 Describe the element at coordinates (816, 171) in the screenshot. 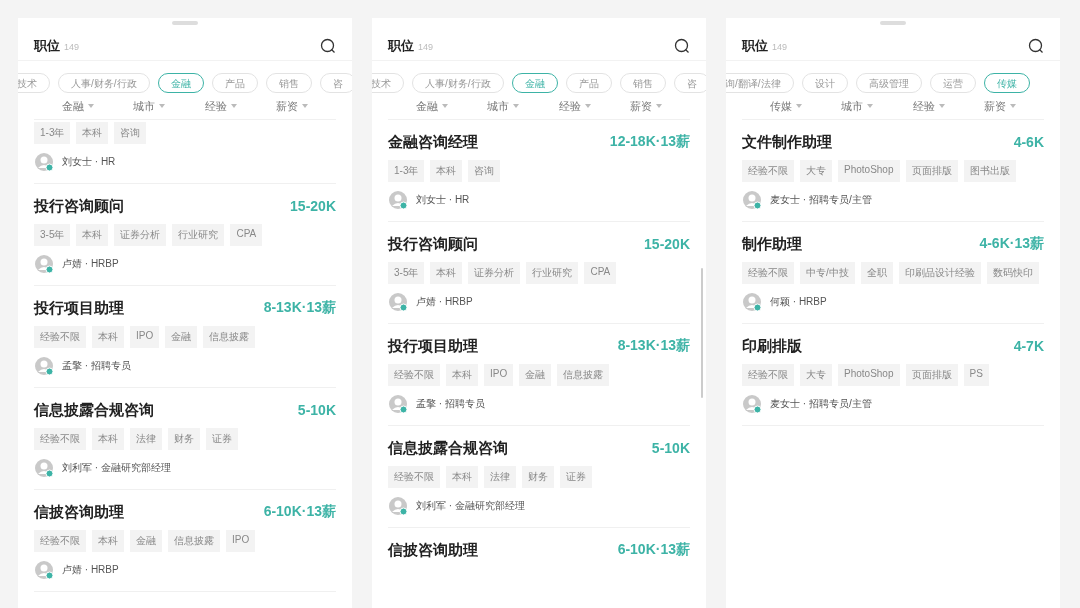

I see `job-tag: 大专` at that location.